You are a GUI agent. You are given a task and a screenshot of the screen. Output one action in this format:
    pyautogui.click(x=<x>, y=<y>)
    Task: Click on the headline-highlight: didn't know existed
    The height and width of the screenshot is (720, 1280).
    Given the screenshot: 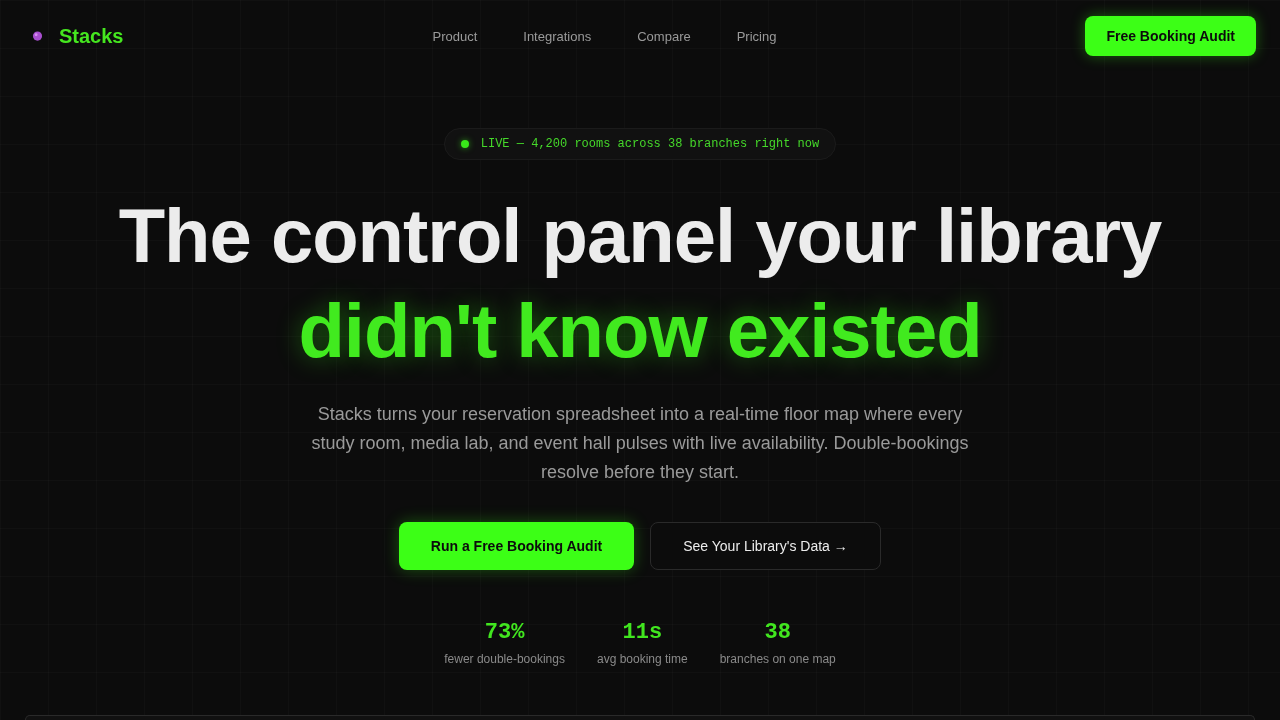 What is the action you would take?
    pyautogui.click(x=640, y=331)
    